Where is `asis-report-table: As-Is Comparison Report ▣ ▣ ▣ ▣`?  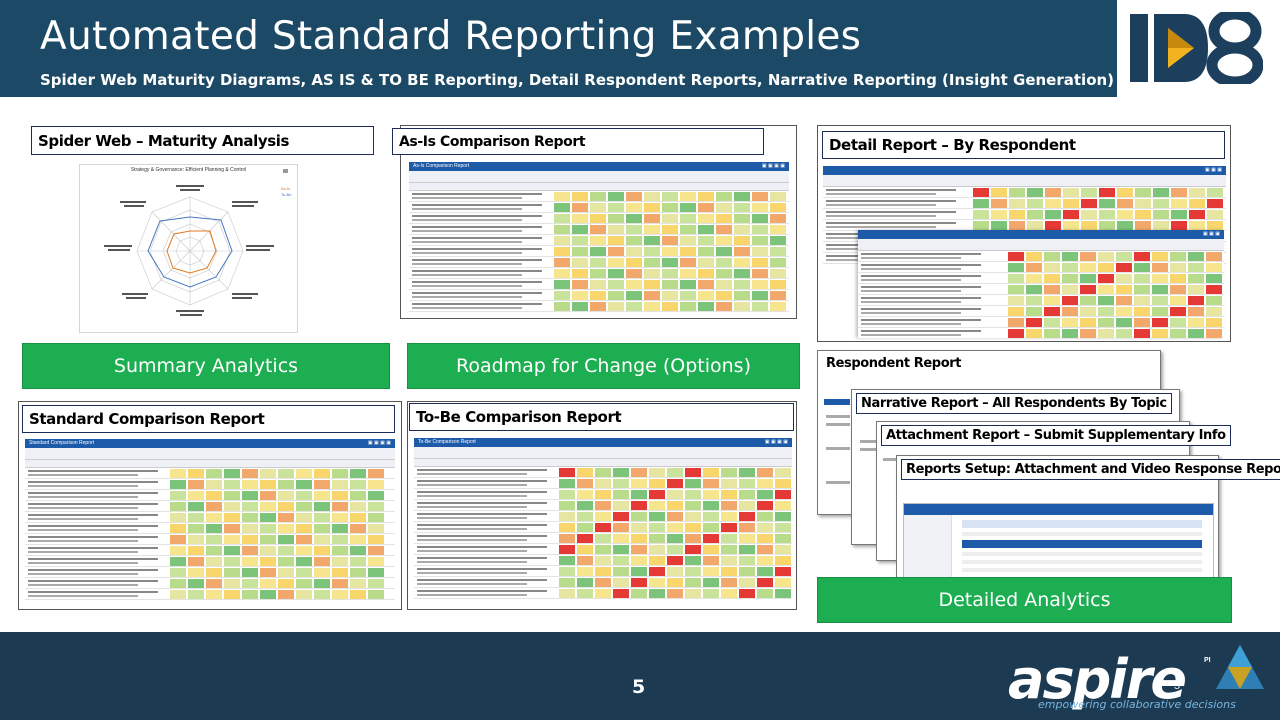 asis-report-table: As-Is Comparison Report ▣ ▣ ▣ ▣ is located at coordinates (599, 238).